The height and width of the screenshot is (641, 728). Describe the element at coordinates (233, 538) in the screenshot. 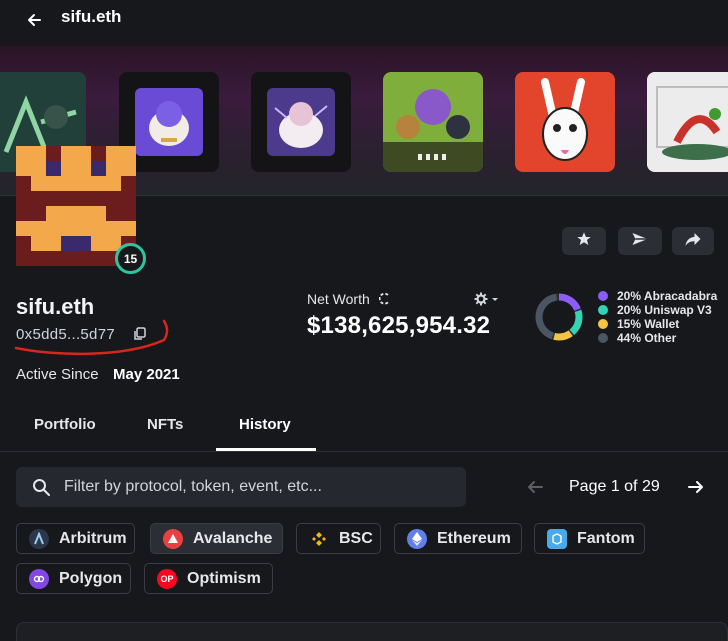

I see `chip-label: Avalanche` at that location.